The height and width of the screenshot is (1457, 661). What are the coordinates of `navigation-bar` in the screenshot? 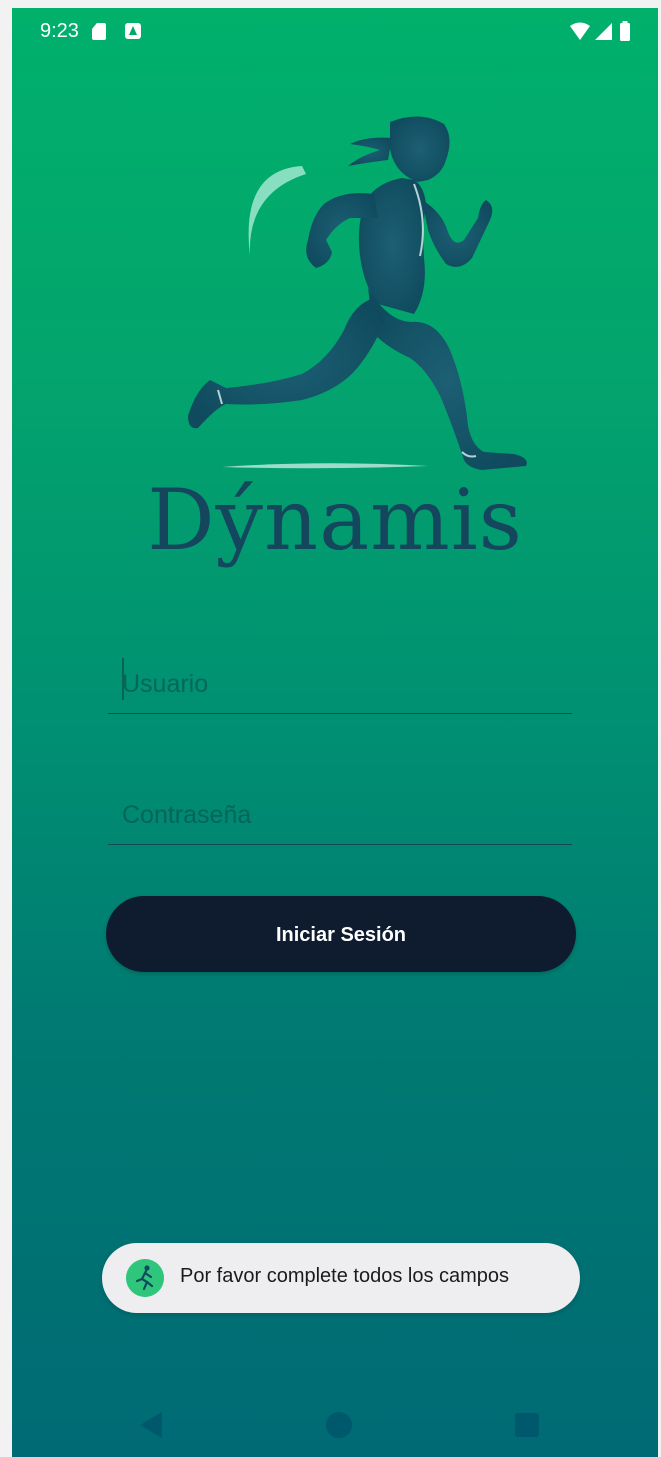 It's located at (335, 1422).